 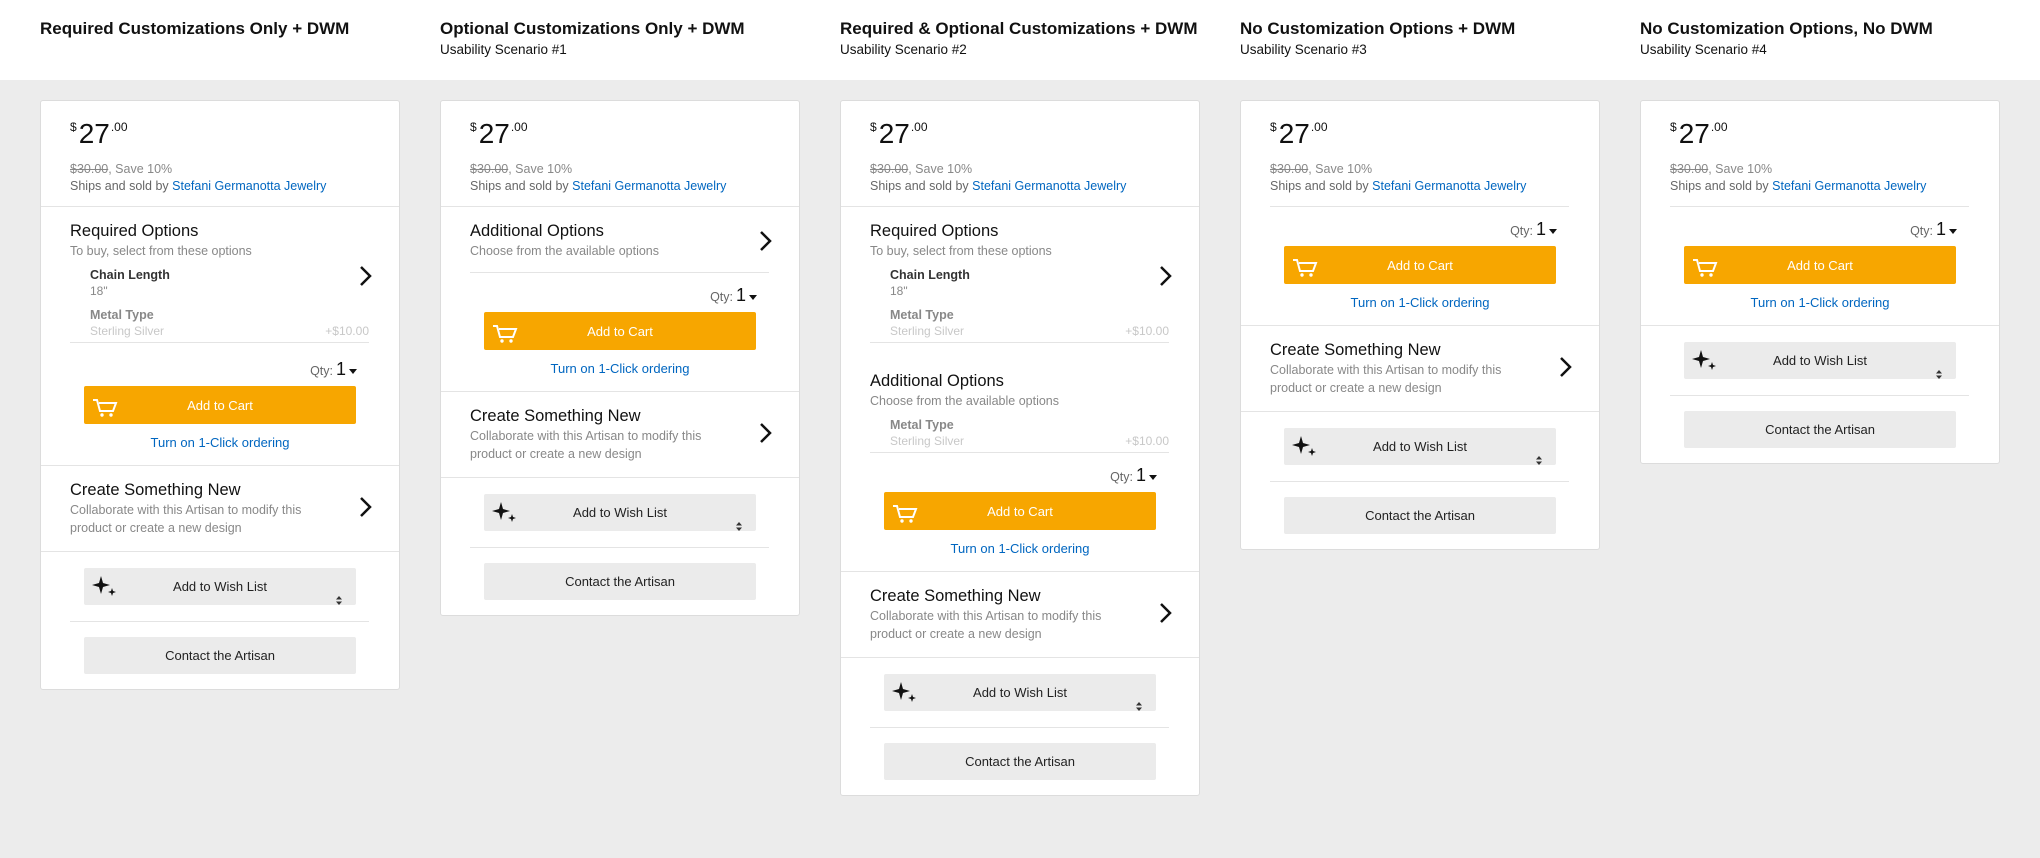 I want to click on column-subtitle: Usability Scenario #4, so click(x=1703, y=49).